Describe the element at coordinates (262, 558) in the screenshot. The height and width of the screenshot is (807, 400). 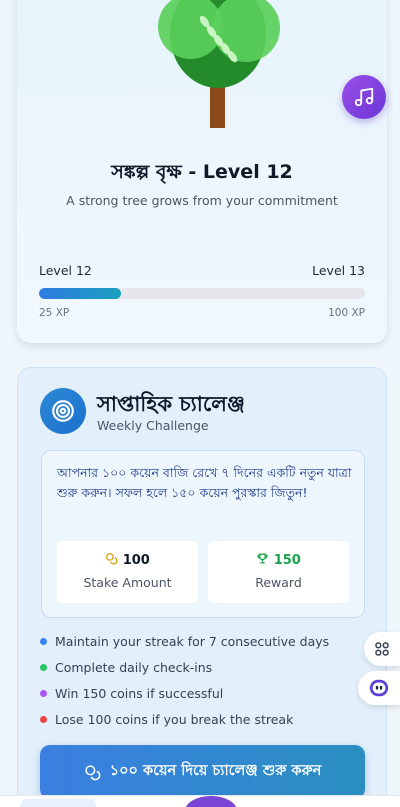
I see `trophy-icon` at that location.